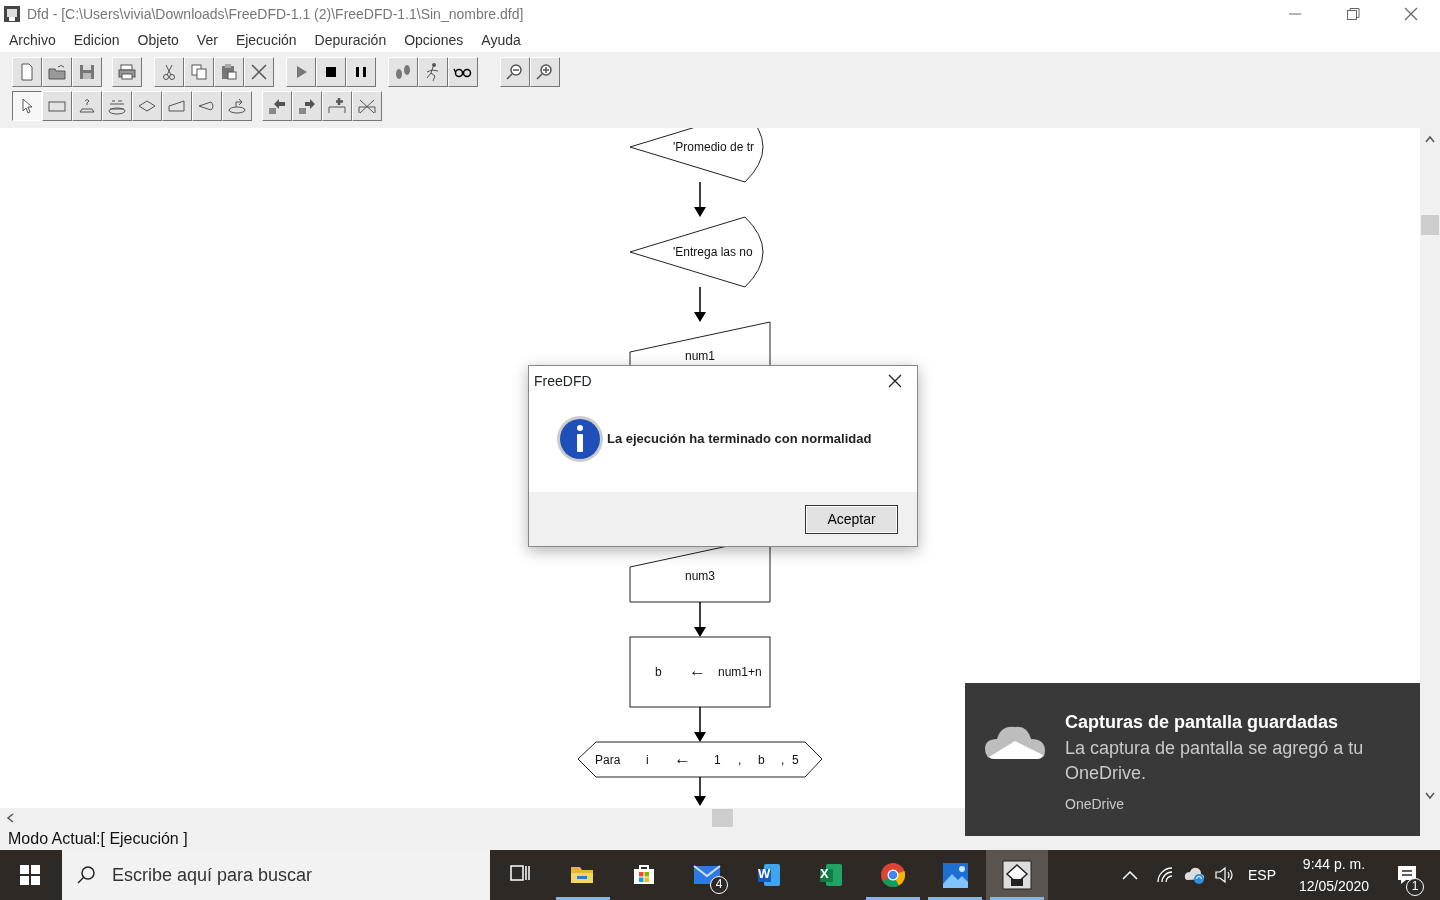  What do you see at coordinates (1295, 14) in the screenshot?
I see `minimize-icon` at bounding box center [1295, 14].